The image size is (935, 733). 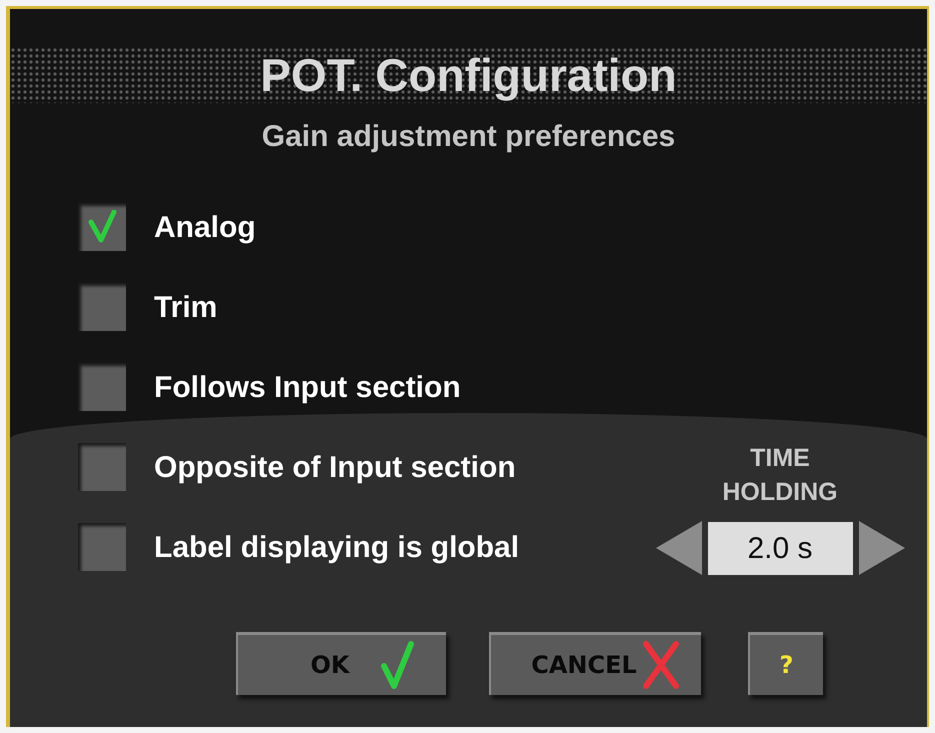 What do you see at coordinates (186, 308) in the screenshot?
I see `option-label: Trim` at bounding box center [186, 308].